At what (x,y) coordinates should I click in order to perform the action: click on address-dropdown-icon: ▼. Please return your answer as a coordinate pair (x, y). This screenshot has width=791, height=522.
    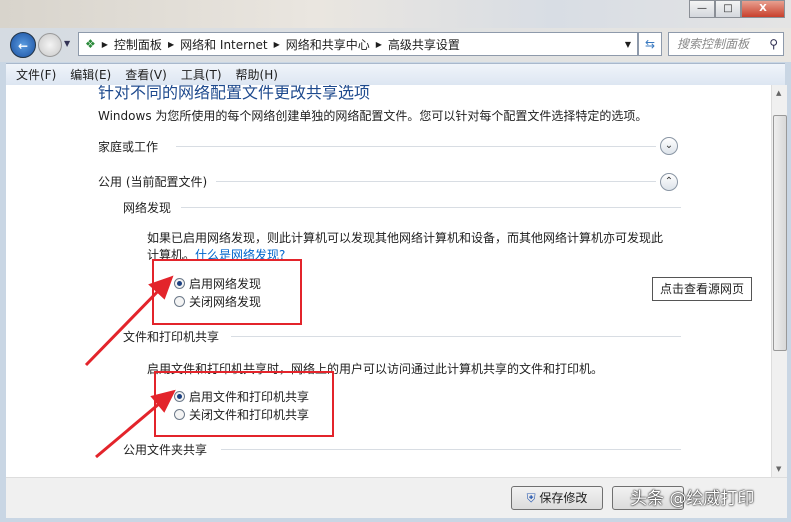
    Looking at the image, I should click on (628, 44).